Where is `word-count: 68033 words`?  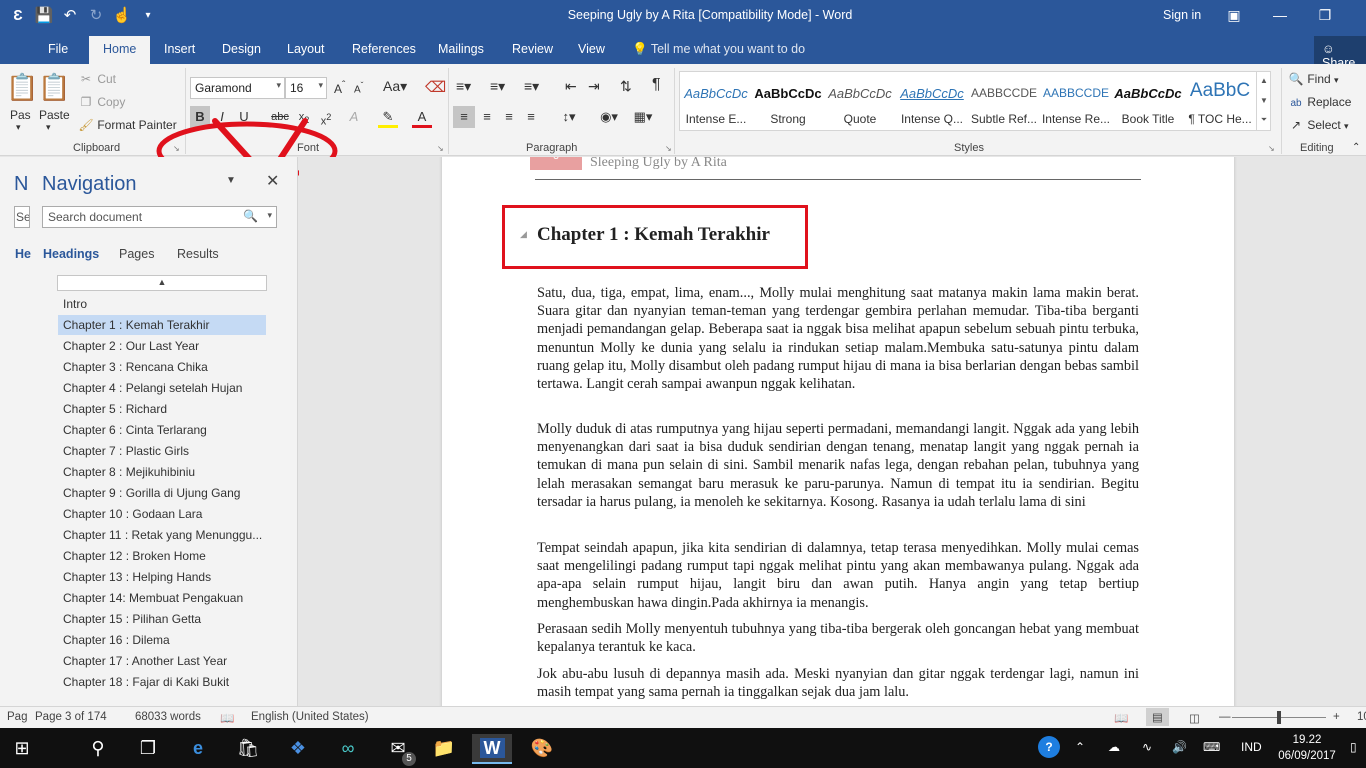 word-count: 68033 words is located at coordinates (168, 717).